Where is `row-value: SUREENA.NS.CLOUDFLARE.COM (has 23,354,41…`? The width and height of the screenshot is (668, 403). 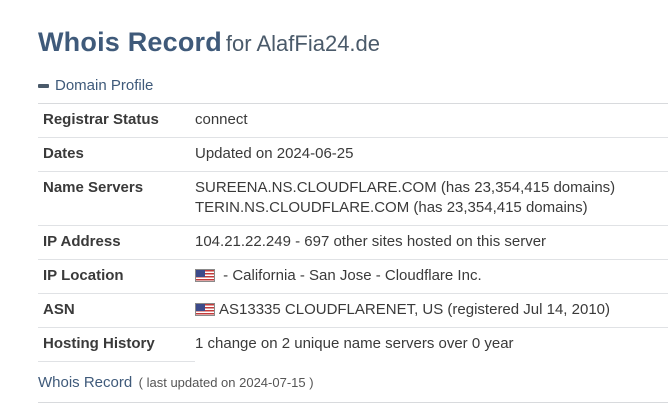
row-value: SUREENA.NS.CLOUDFLARE.COM (has 23,354,41… is located at coordinates (431, 198).